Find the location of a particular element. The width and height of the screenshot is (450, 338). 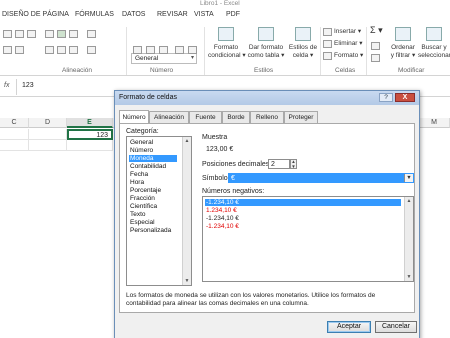

tab-vista: VISTA is located at coordinates (204, 14).